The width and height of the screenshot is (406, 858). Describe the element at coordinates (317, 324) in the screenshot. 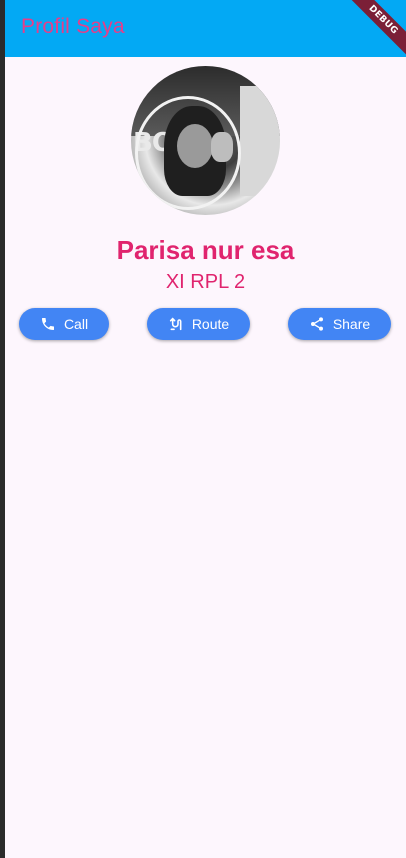

I see `share-icon` at that location.